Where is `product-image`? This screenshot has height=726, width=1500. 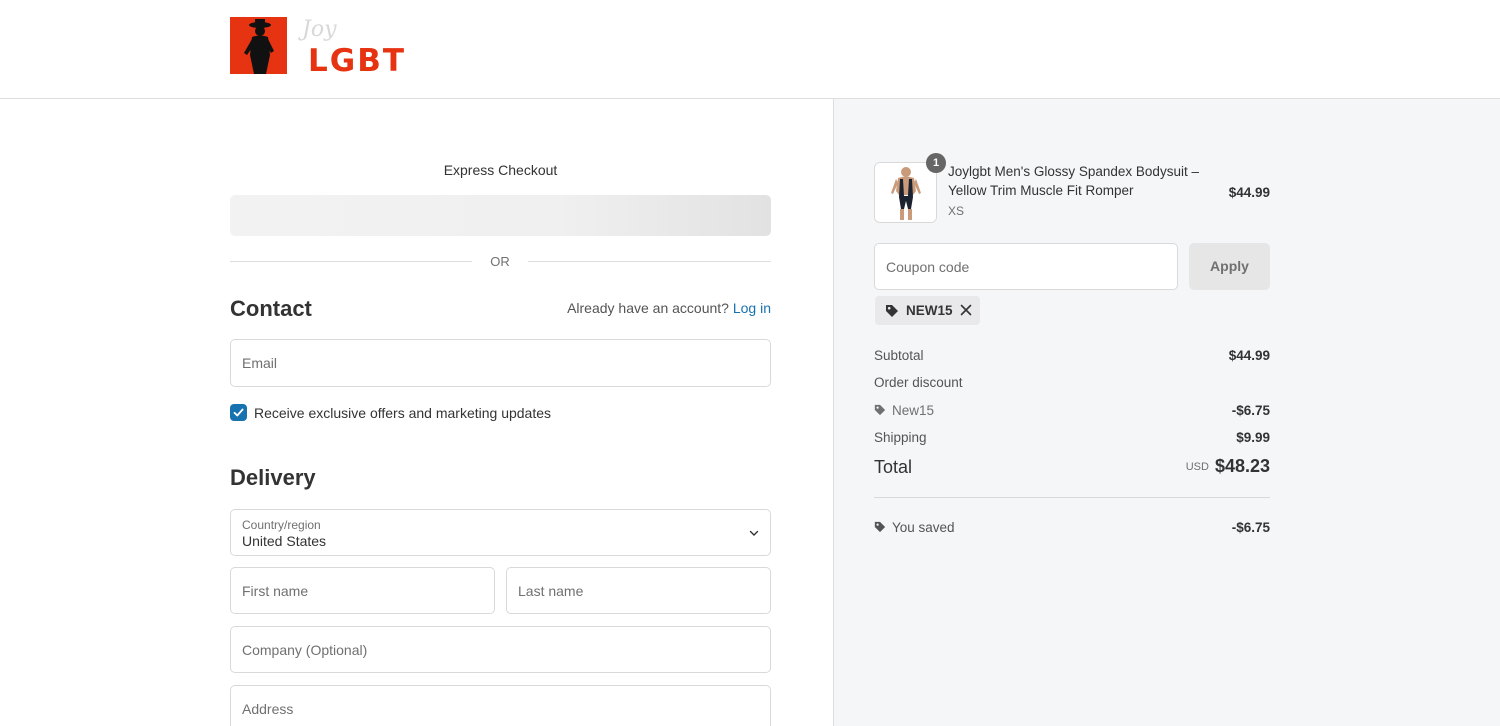 product-image is located at coordinates (905, 192).